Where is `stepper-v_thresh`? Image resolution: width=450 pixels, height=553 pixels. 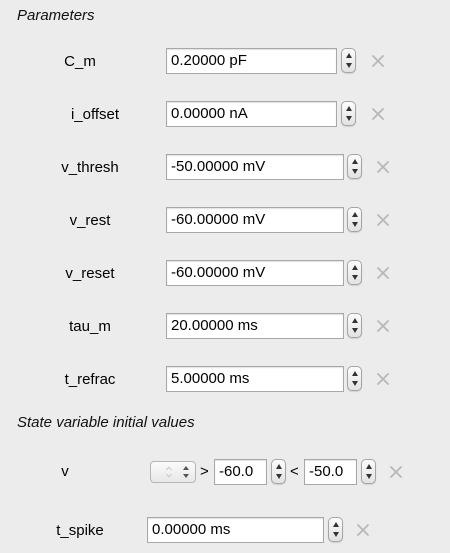
stepper-v_thresh is located at coordinates (354, 166).